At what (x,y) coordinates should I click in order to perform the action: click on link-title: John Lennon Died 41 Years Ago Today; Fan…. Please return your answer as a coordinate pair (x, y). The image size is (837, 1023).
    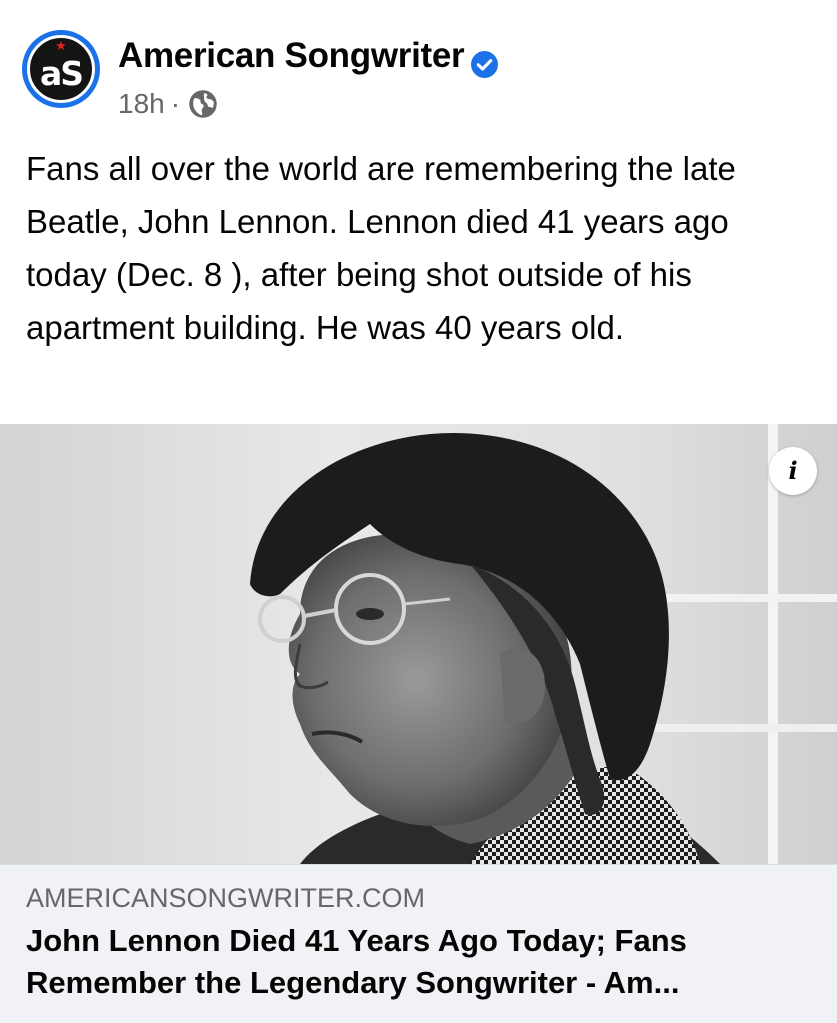
    Looking at the image, I should click on (421, 962).